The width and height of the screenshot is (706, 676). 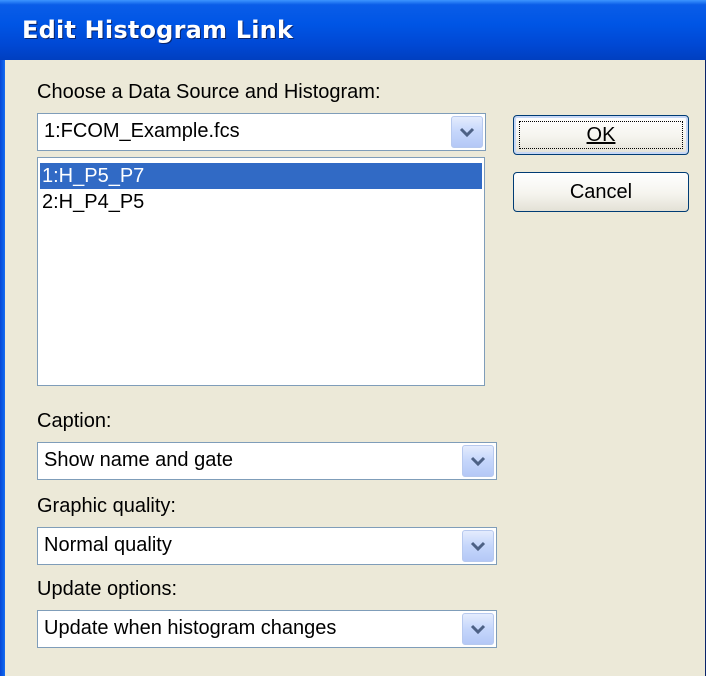 I want to click on ok-button: OK, so click(x=601, y=135).